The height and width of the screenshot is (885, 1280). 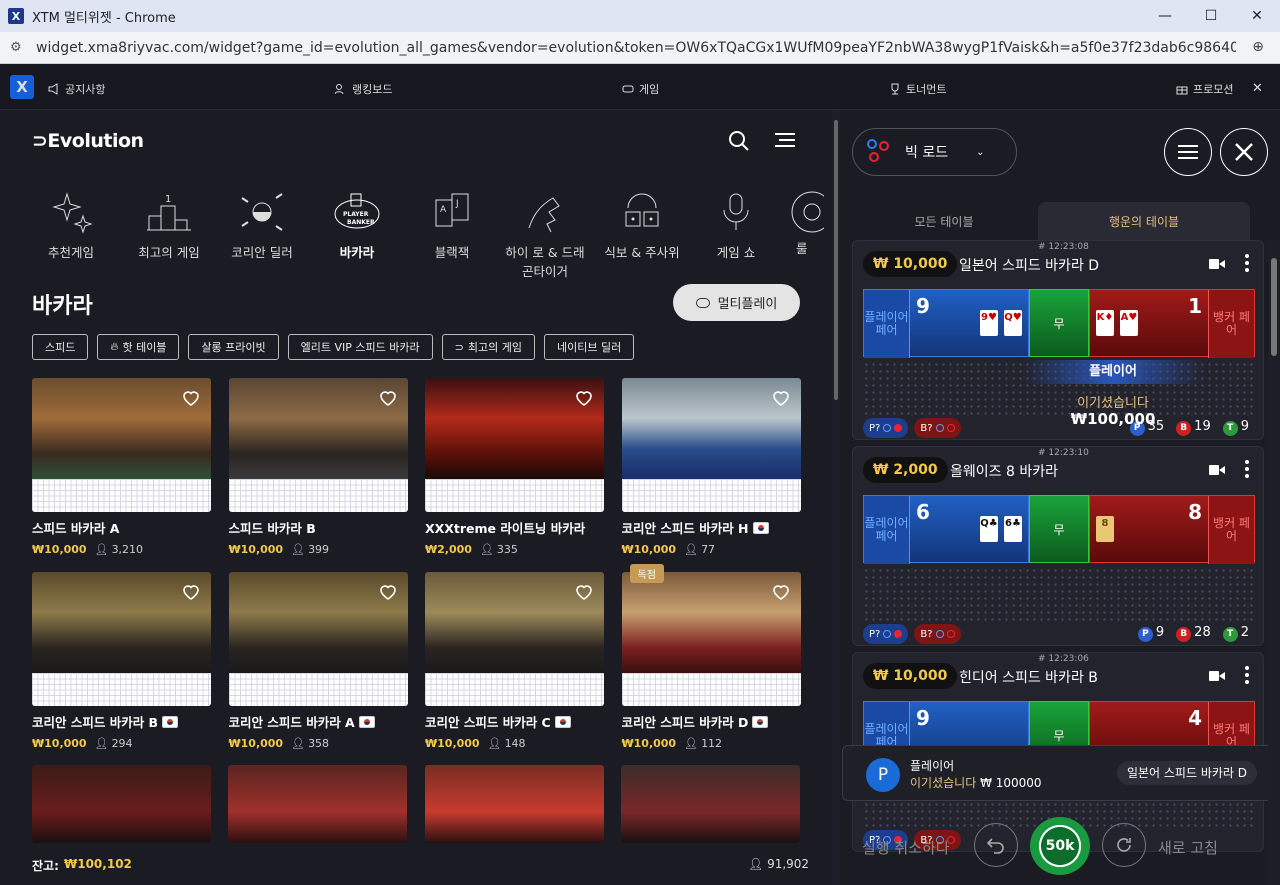 What do you see at coordinates (1244, 152) in the screenshot?
I see `close-button` at bounding box center [1244, 152].